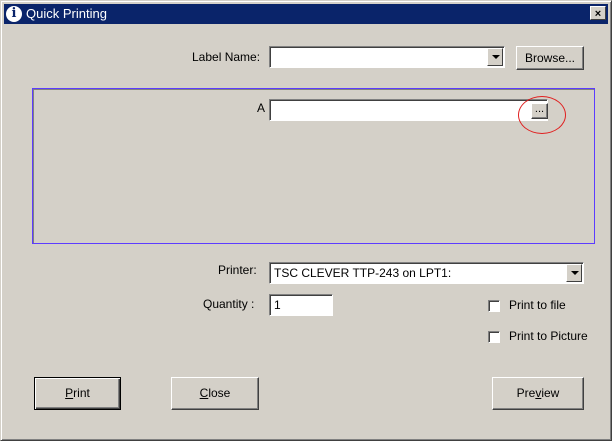 The image size is (612, 441). What do you see at coordinates (226, 57) in the screenshot?
I see `label-name-label: Label Name:` at bounding box center [226, 57].